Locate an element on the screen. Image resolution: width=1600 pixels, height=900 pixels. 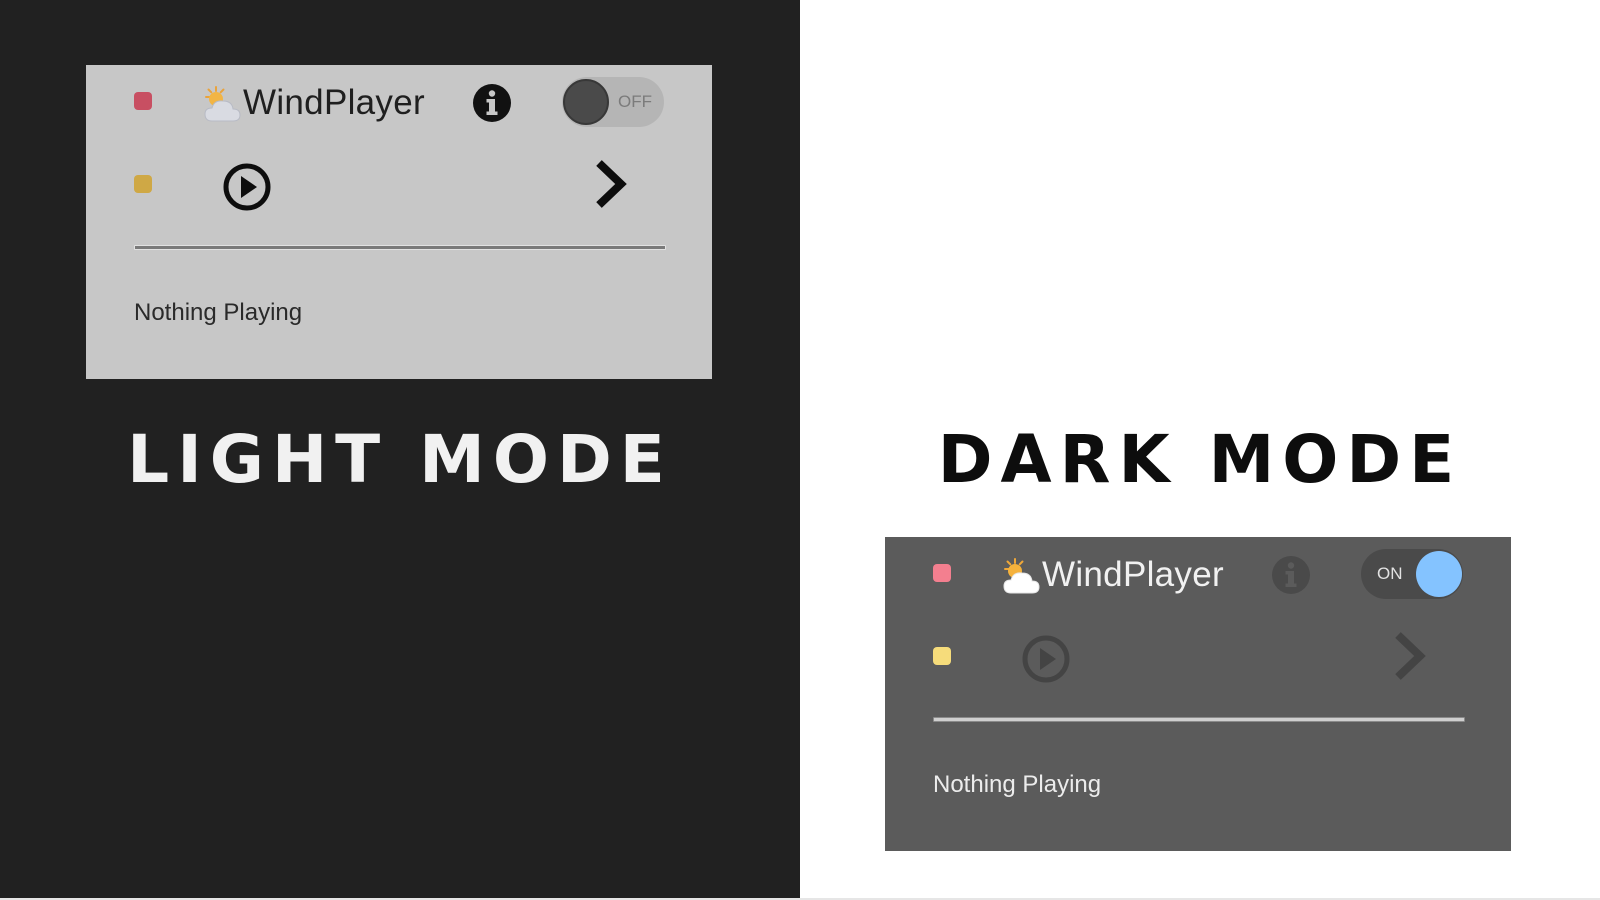
toggle-label: ON is located at coordinates (1390, 573).